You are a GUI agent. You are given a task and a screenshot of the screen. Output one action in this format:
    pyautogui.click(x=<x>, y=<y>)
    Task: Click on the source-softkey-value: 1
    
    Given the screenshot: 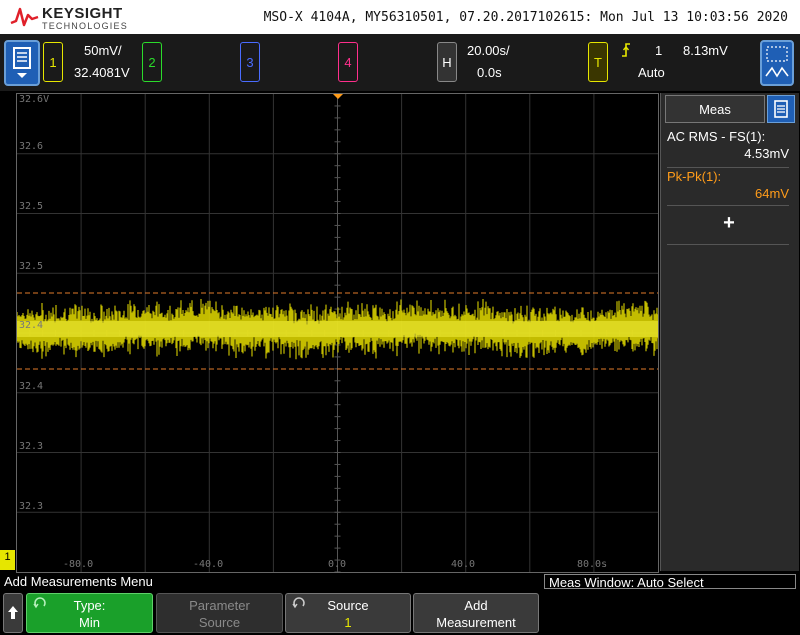 What is the action you would take?
    pyautogui.click(x=348, y=622)
    